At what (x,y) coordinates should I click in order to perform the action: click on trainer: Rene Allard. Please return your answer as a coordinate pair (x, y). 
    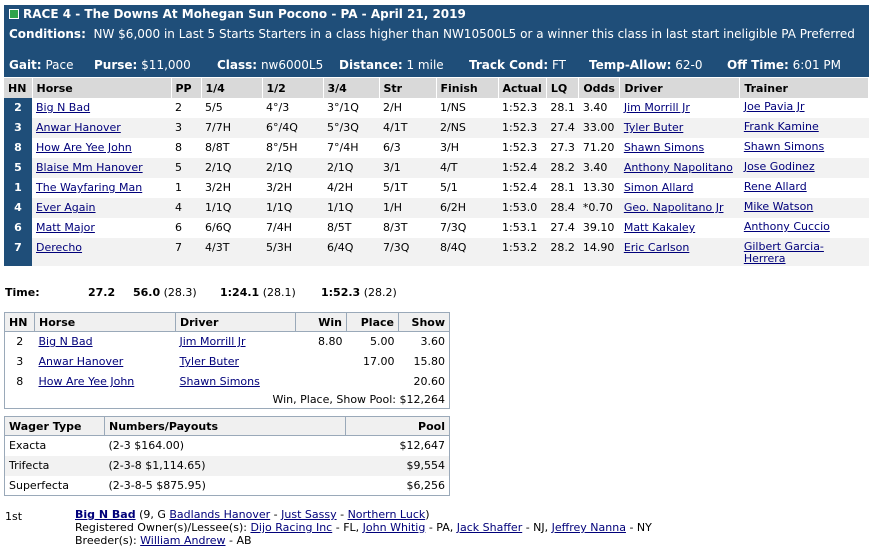
    Looking at the image, I should click on (804, 188).